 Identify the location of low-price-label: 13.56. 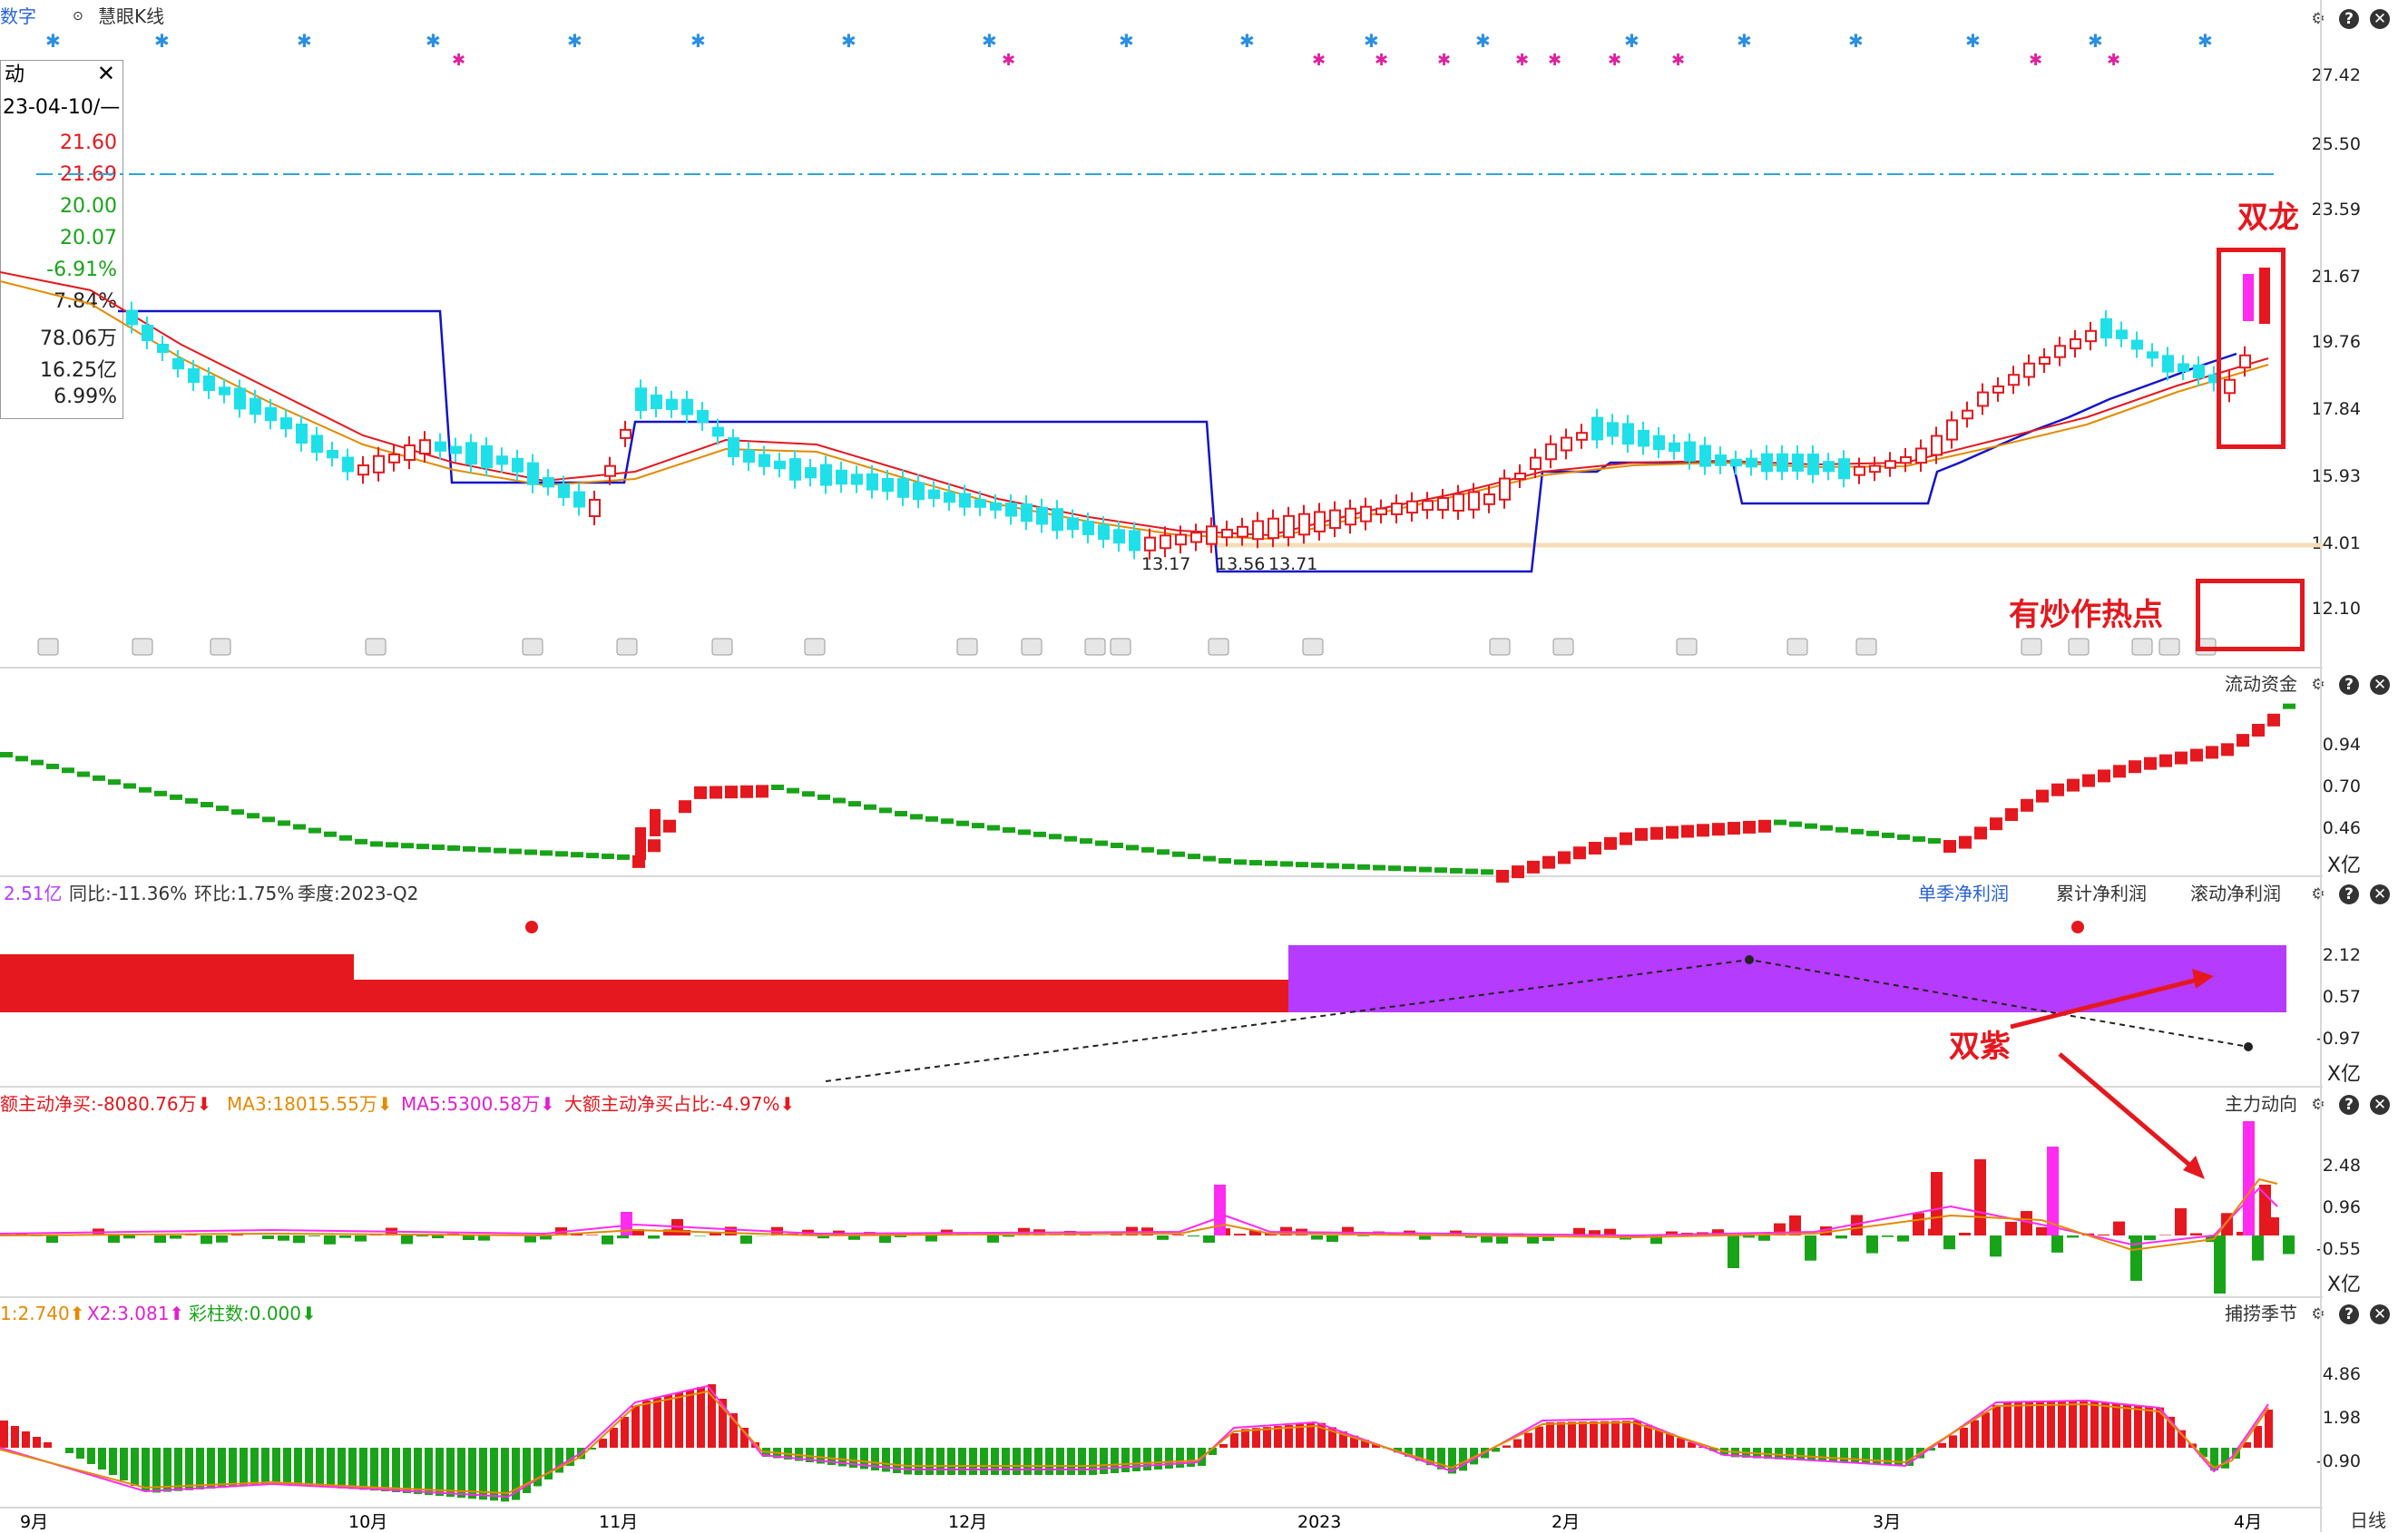
(1240, 564).